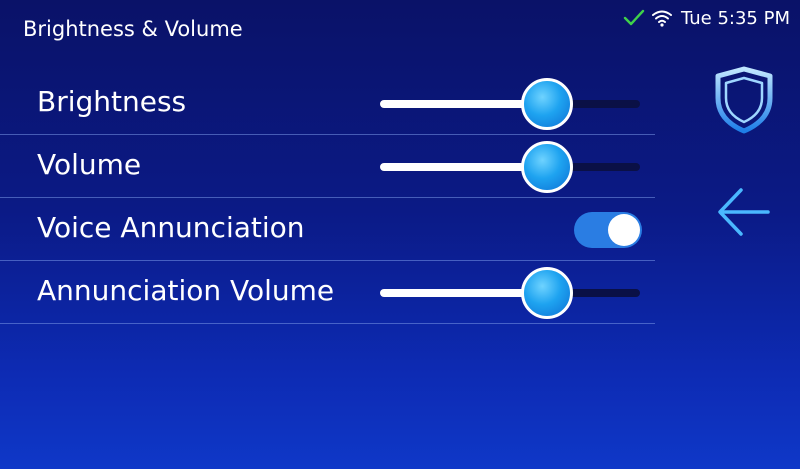 Image resolution: width=800 pixels, height=469 pixels. What do you see at coordinates (510, 293) in the screenshot?
I see `annunciation-volume-slider` at bounding box center [510, 293].